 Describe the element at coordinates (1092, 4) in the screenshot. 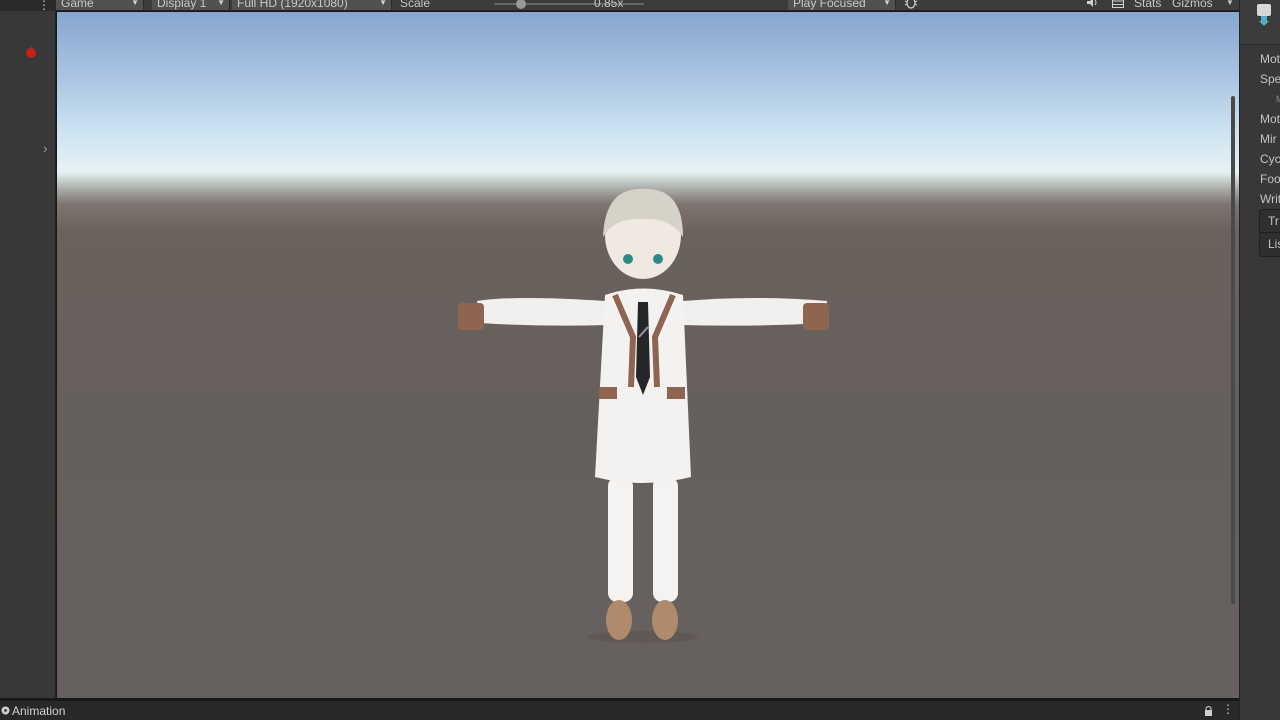

I see `speaker-icon` at that location.